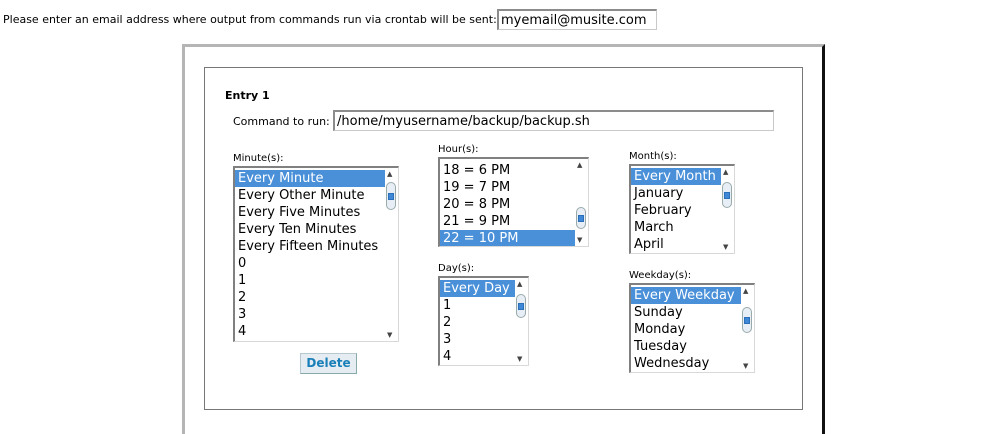  I want to click on list-option: Every Month, so click(677, 176).